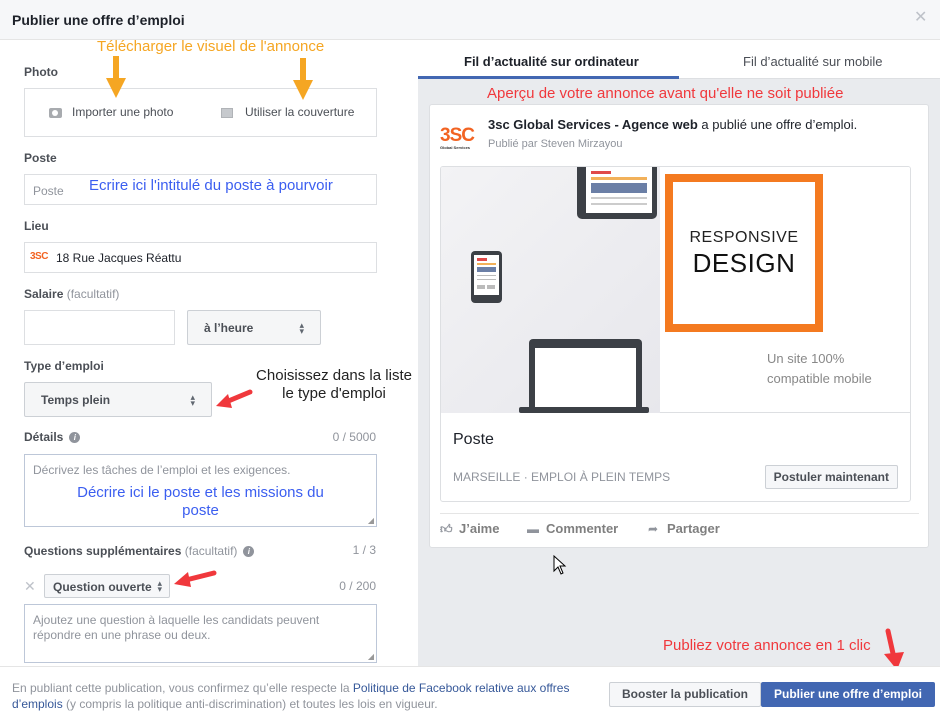  I want to click on tab-mobile-feed: Fil d’actualité sur mobile, so click(812, 61).